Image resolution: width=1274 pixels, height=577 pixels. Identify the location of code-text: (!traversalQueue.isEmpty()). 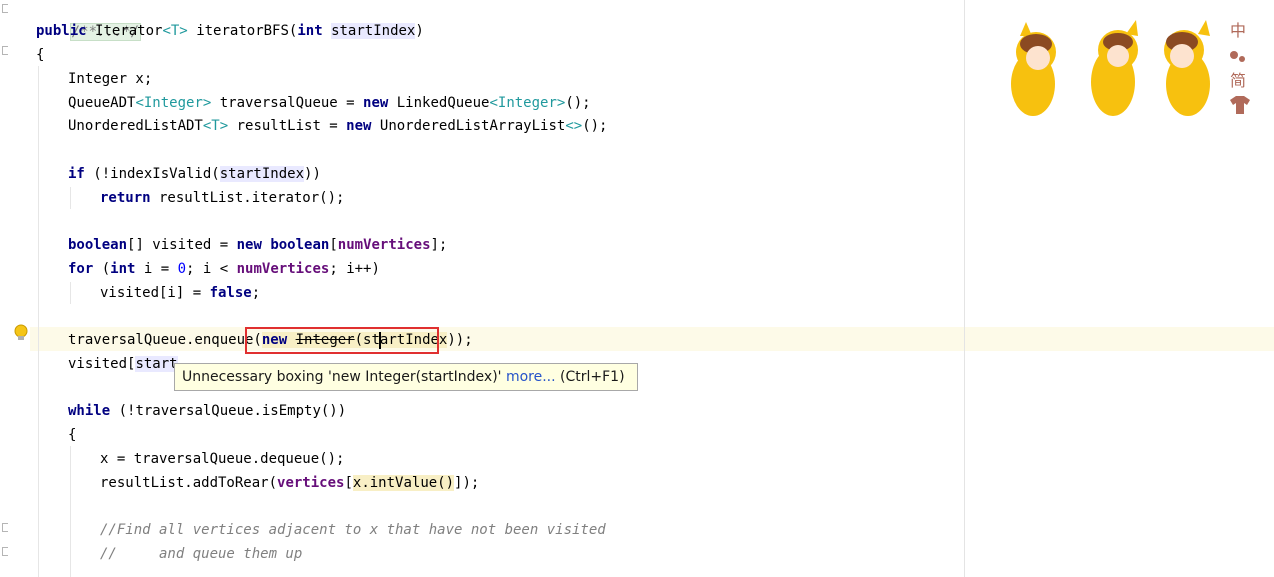
(228, 411).